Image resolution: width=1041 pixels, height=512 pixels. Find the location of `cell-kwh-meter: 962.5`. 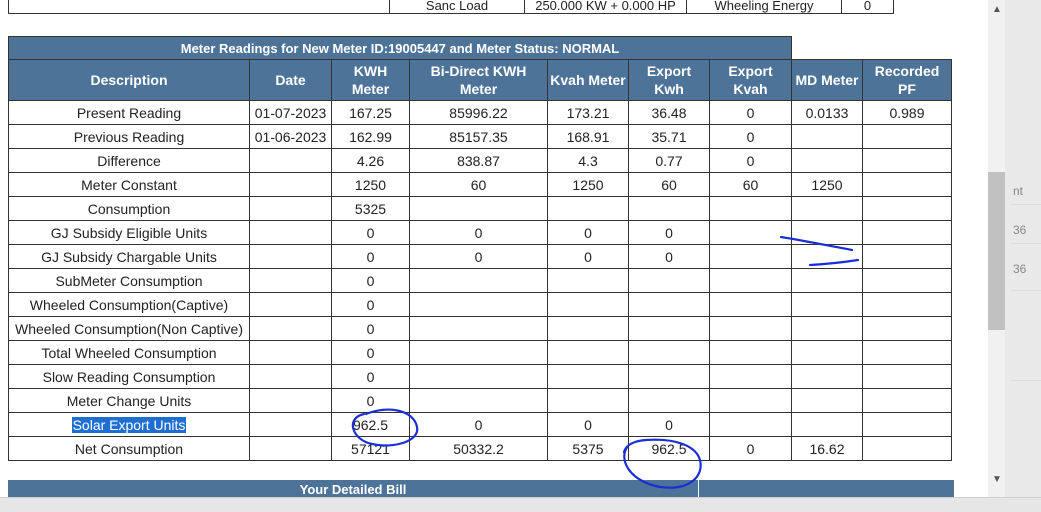

cell-kwh-meter: 962.5 is located at coordinates (370, 424).